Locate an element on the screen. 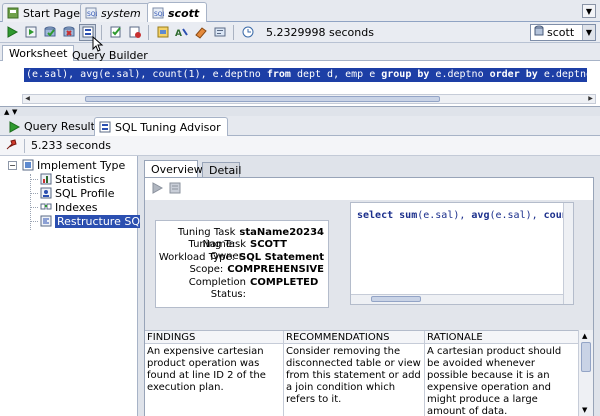 This screenshot has height=416, width=600. unshared-worksheet-button: A is located at coordinates (181, 32).